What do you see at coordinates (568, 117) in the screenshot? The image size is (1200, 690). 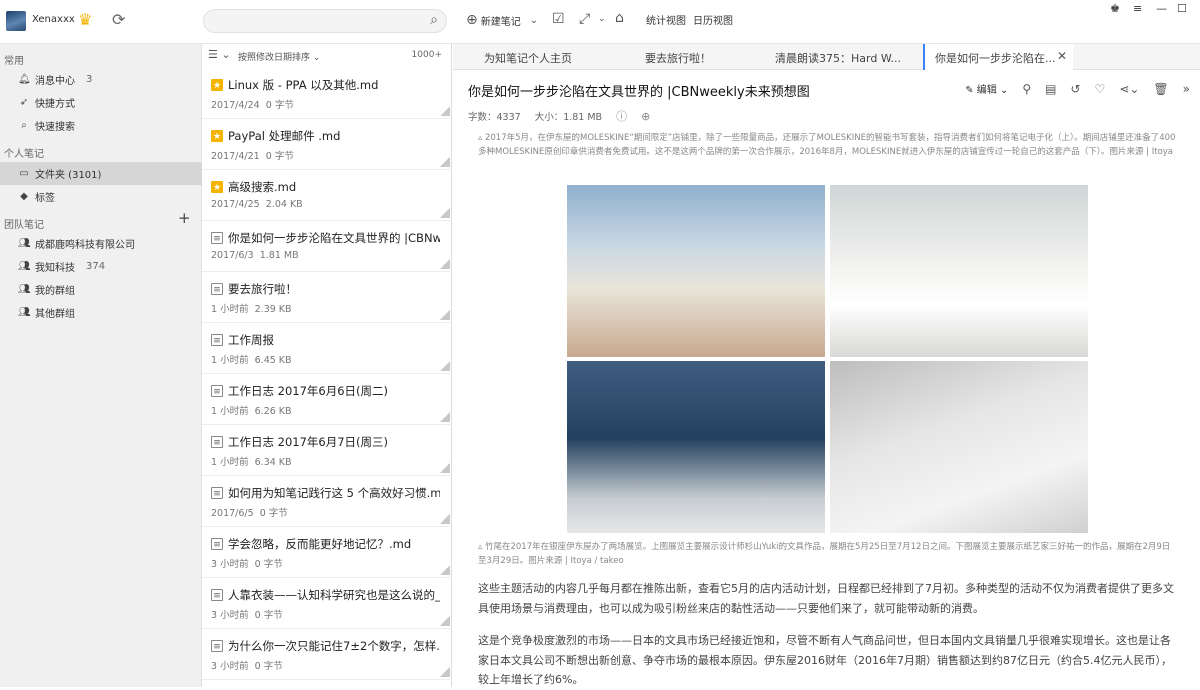 I see `file-size: 大小：1.81 MB` at bounding box center [568, 117].